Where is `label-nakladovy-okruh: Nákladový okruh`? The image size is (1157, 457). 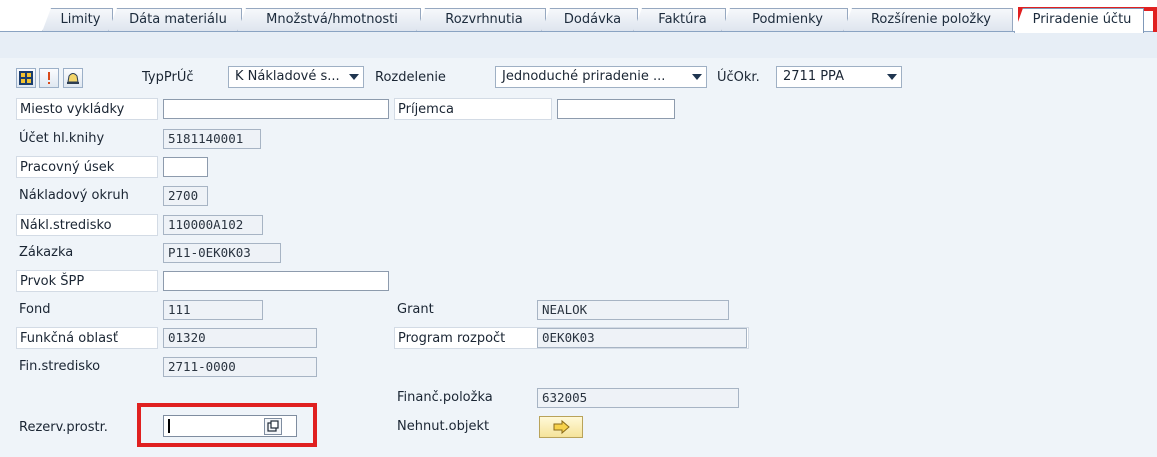 label-nakladovy-okruh: Nákladový okruh is located at coordinates (74, 195).